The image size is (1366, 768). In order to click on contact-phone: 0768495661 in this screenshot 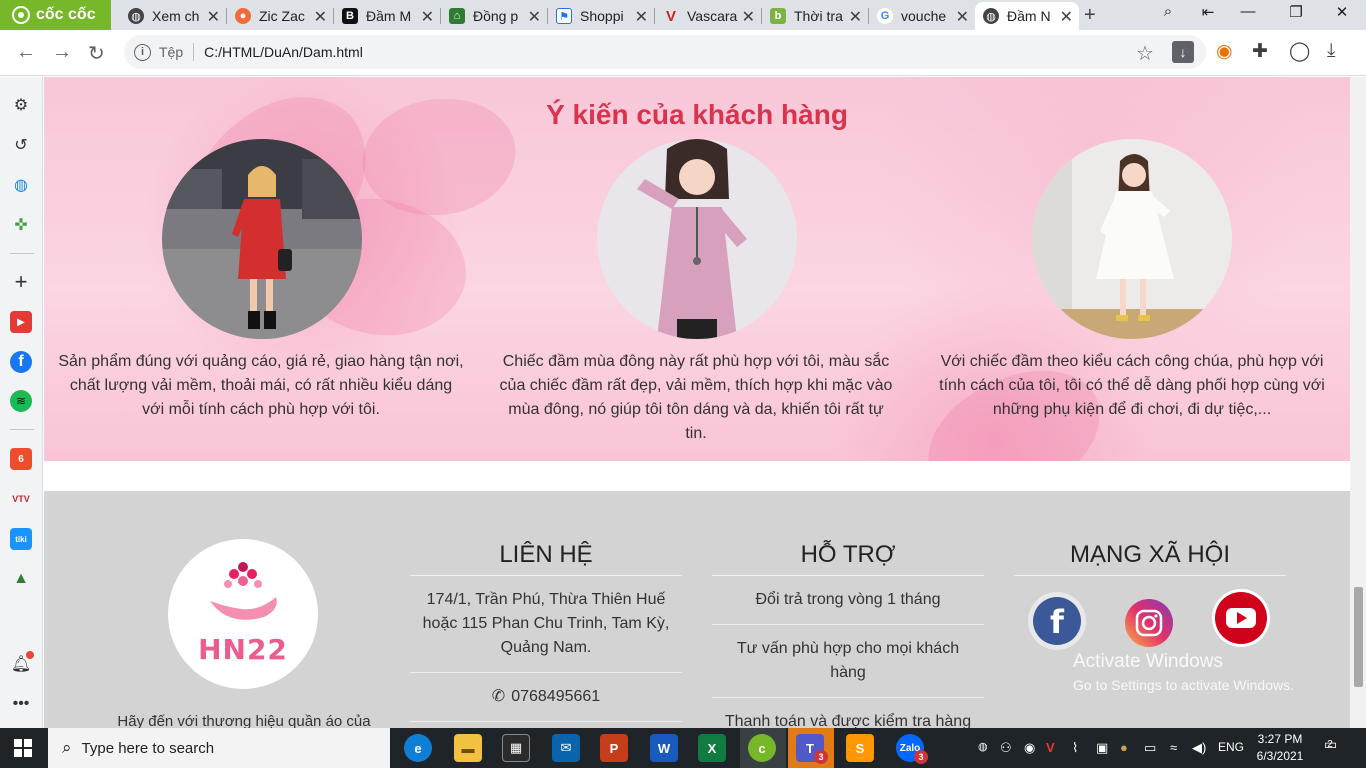, I will do `click(556, 696)`.